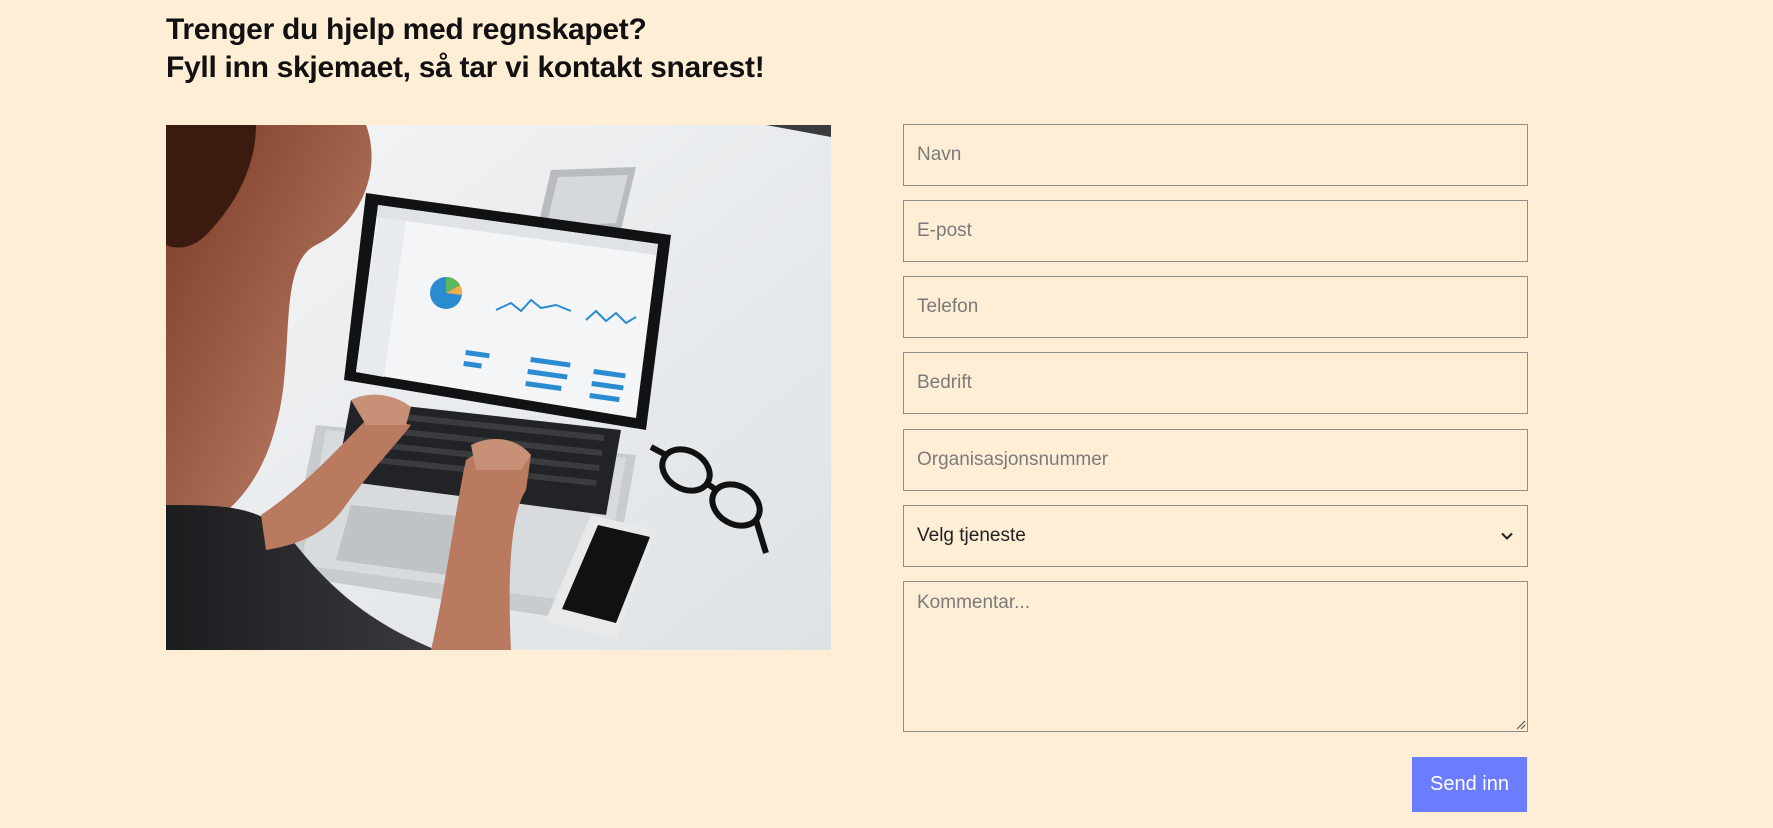  I want to click on name-field, so click(1215, 155).